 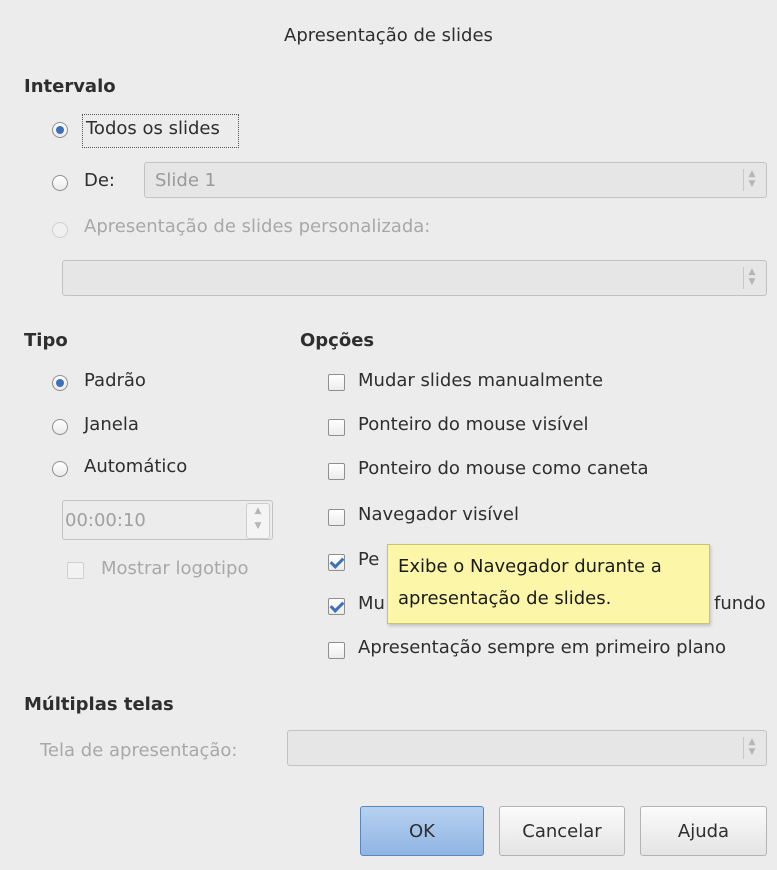 What do you see at coordinates (186, 180) in the screenshot?
I see `from-slide-value: Slide 1` at bounding box center [186, 180].